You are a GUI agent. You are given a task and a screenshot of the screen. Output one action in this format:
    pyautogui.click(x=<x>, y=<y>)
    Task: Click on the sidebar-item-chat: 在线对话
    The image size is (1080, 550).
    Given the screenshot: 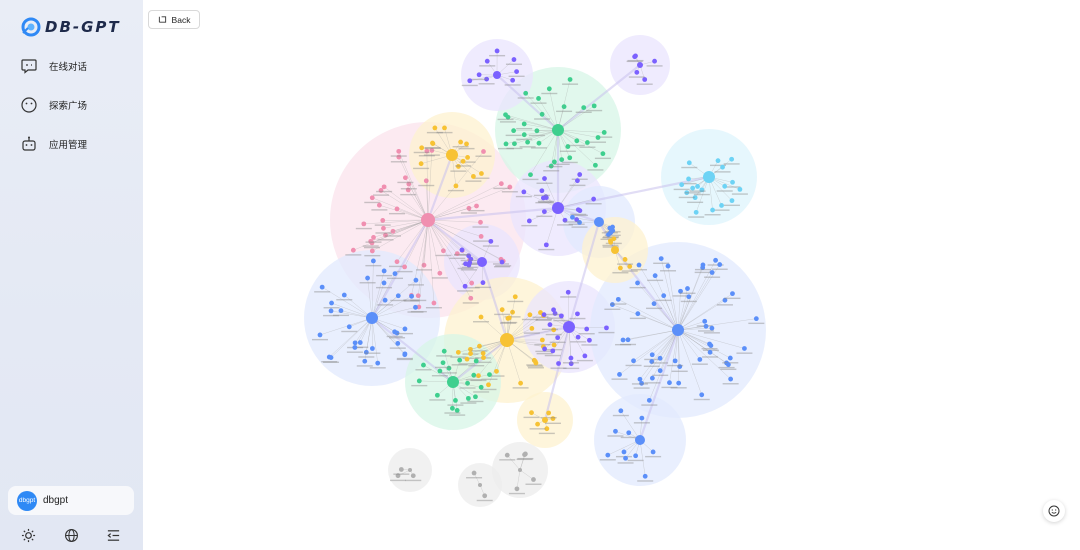 What is the action you would take?
    pyautogui.click(x=53, y=66)
    